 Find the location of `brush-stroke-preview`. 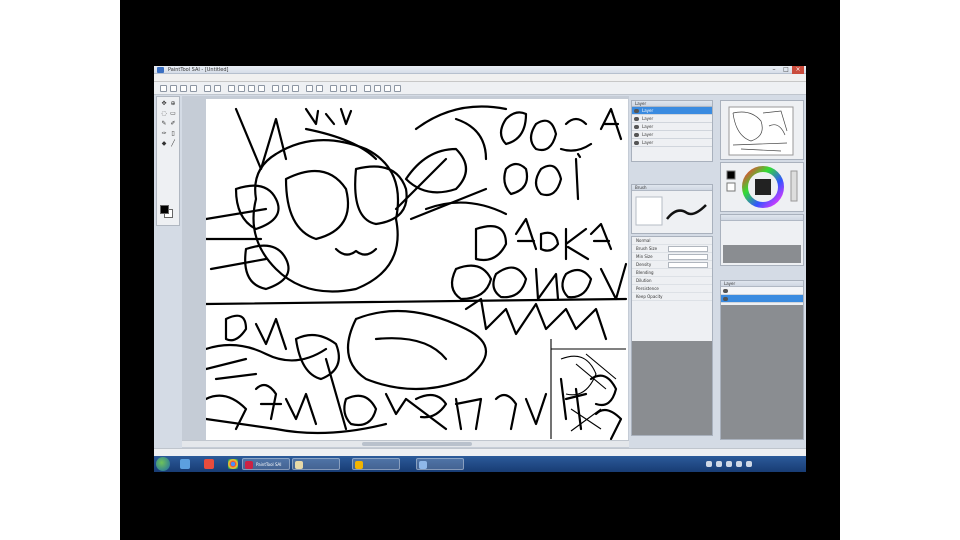

brush-stroke-preview is located at coordinates (671, 211).